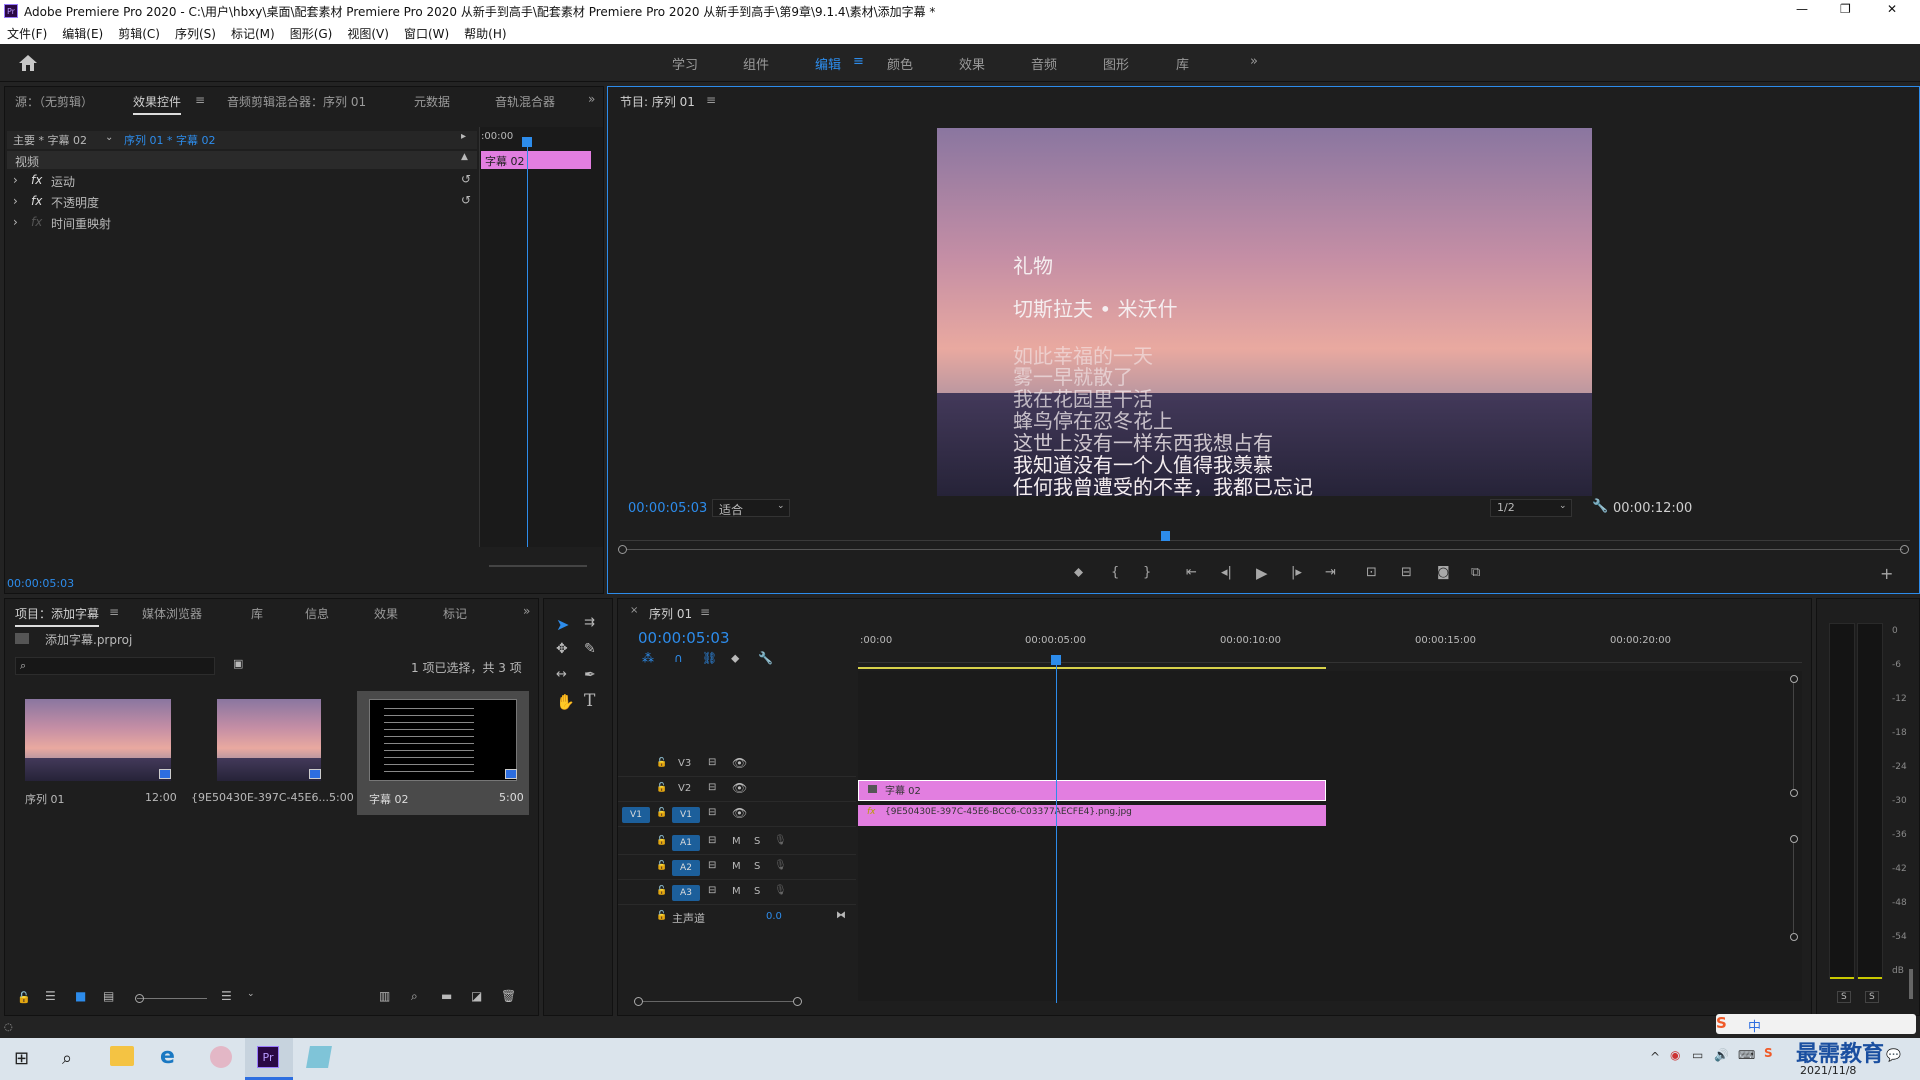  Describe the element at coordinates (40, 583) in the screenshot. I see `effect-timecode: 00:00:05:03` at that location.